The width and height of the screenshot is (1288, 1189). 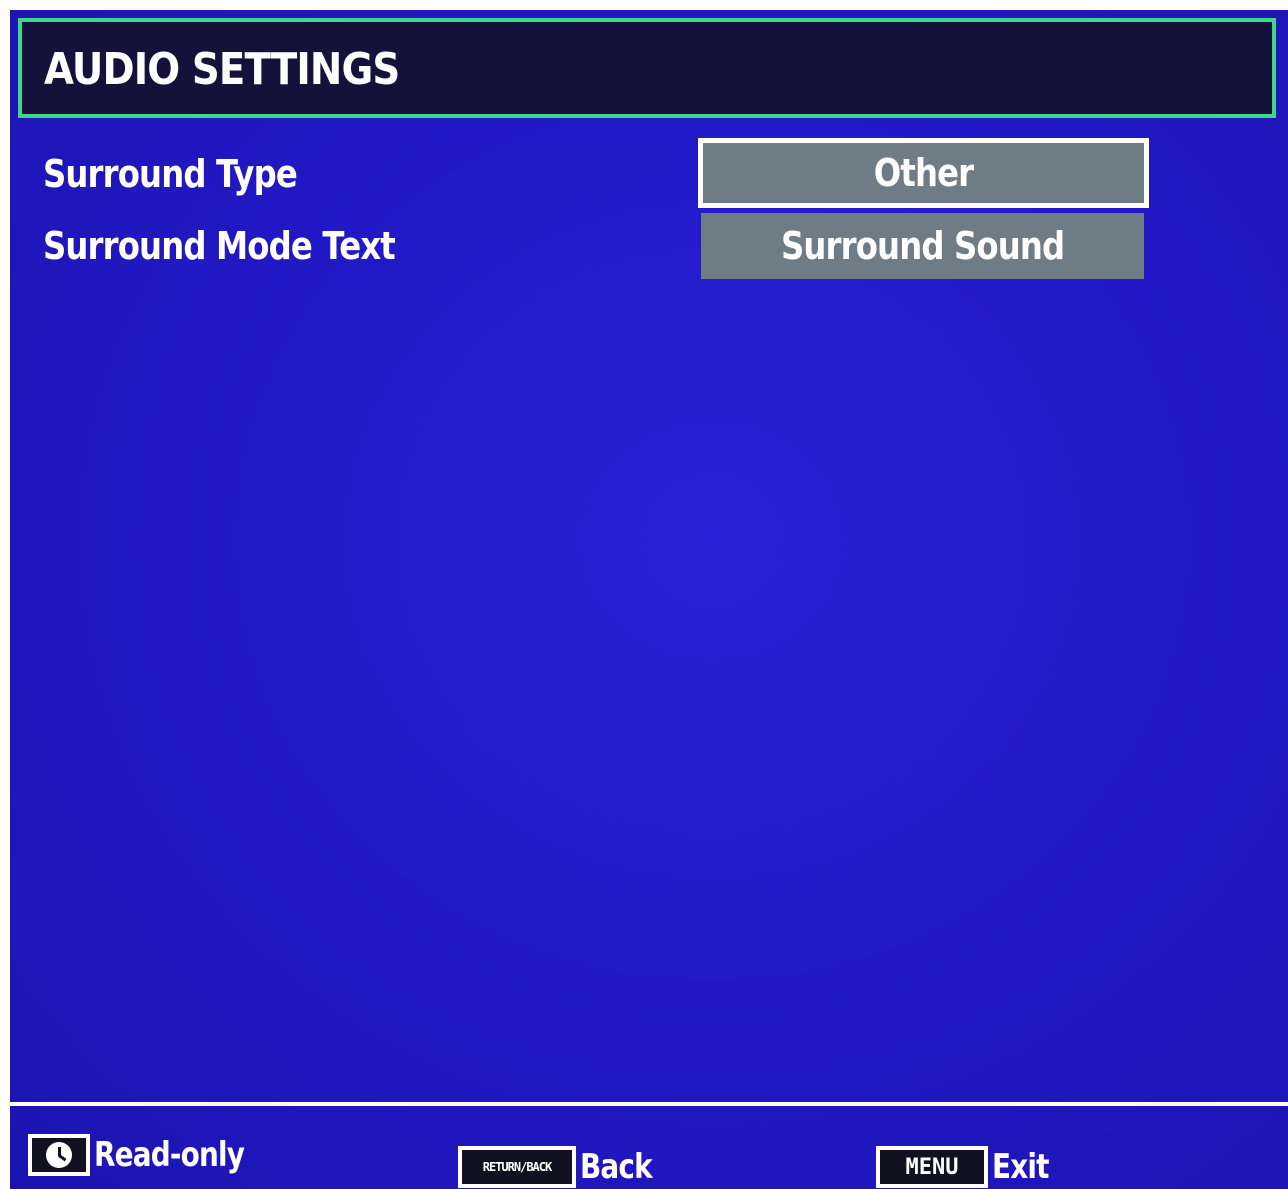 What do you see at coordinates (649, 1104) in the screenshot?
I see `footer-divider` at bounding box center [649, 1104].